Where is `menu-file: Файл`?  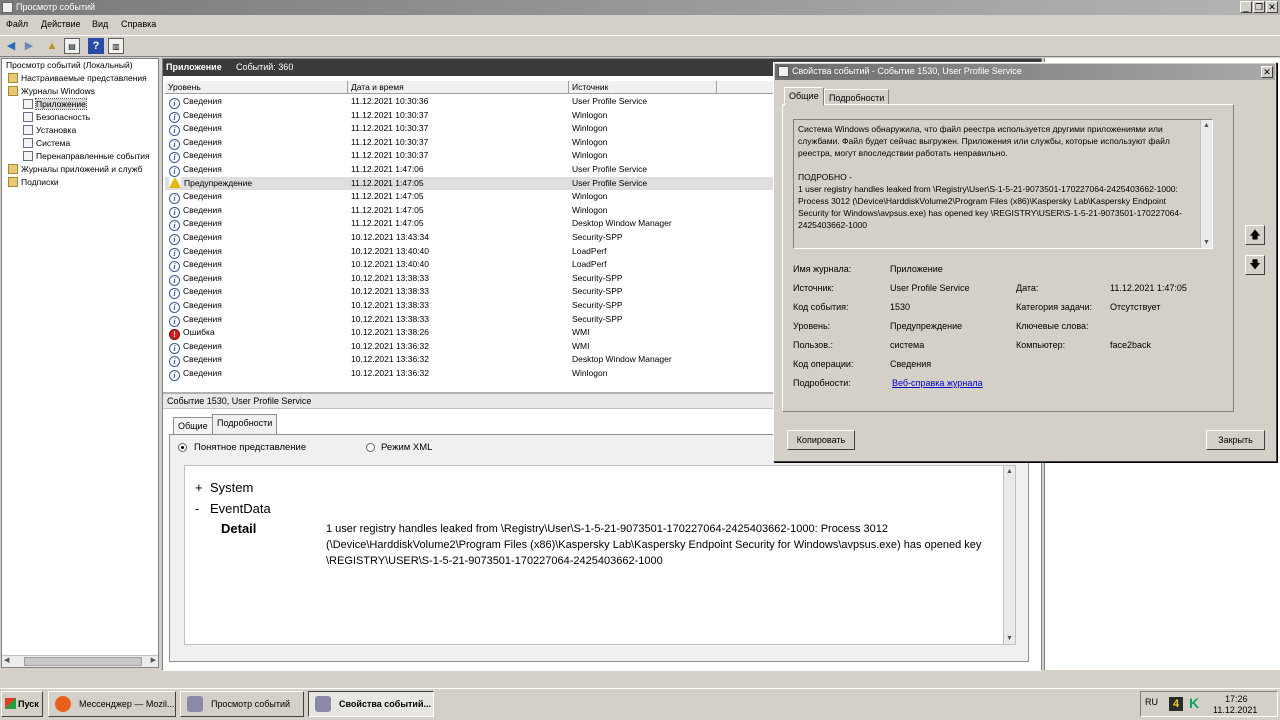
menu-file: Файл is located at coordinates (17, 24).